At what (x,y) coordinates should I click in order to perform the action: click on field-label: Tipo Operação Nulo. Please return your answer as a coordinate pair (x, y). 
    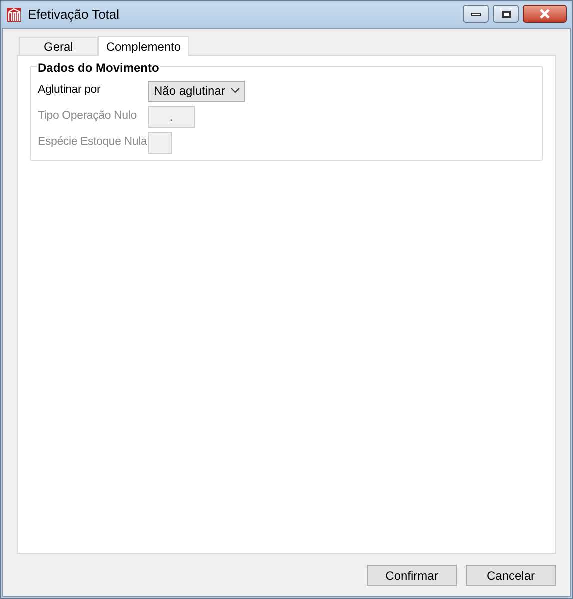
    Looking at the image, I should click on (88, 116).